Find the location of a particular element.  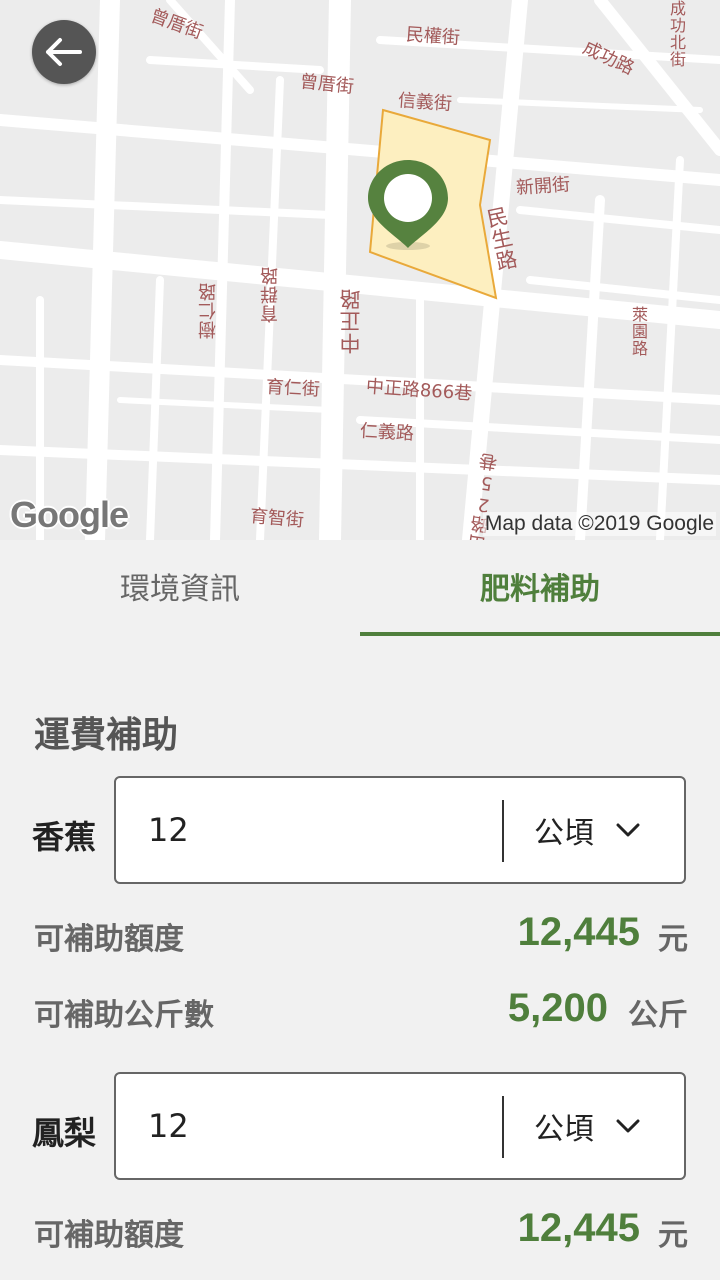

street-label: 民權街 is located at coordinates (433, 36).